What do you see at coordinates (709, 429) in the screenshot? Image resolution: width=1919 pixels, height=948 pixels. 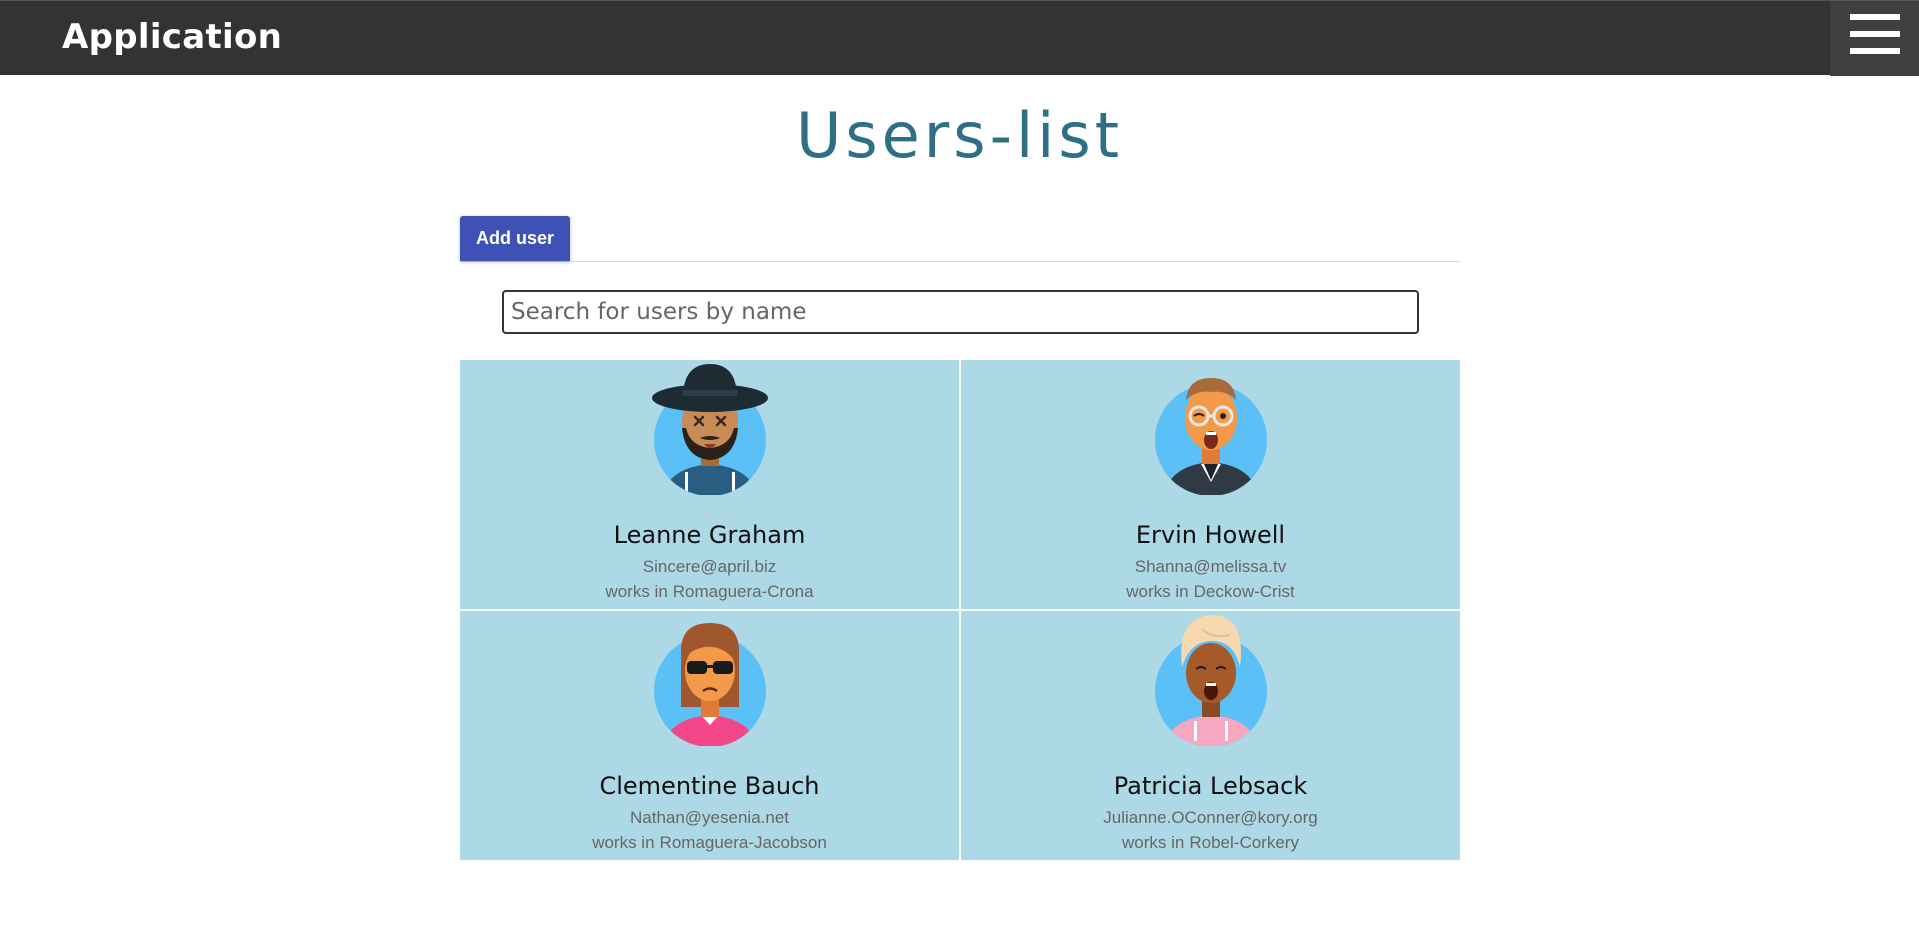 I see `man-hat-beard-avatar-icon` at bounding box center [709, 429].